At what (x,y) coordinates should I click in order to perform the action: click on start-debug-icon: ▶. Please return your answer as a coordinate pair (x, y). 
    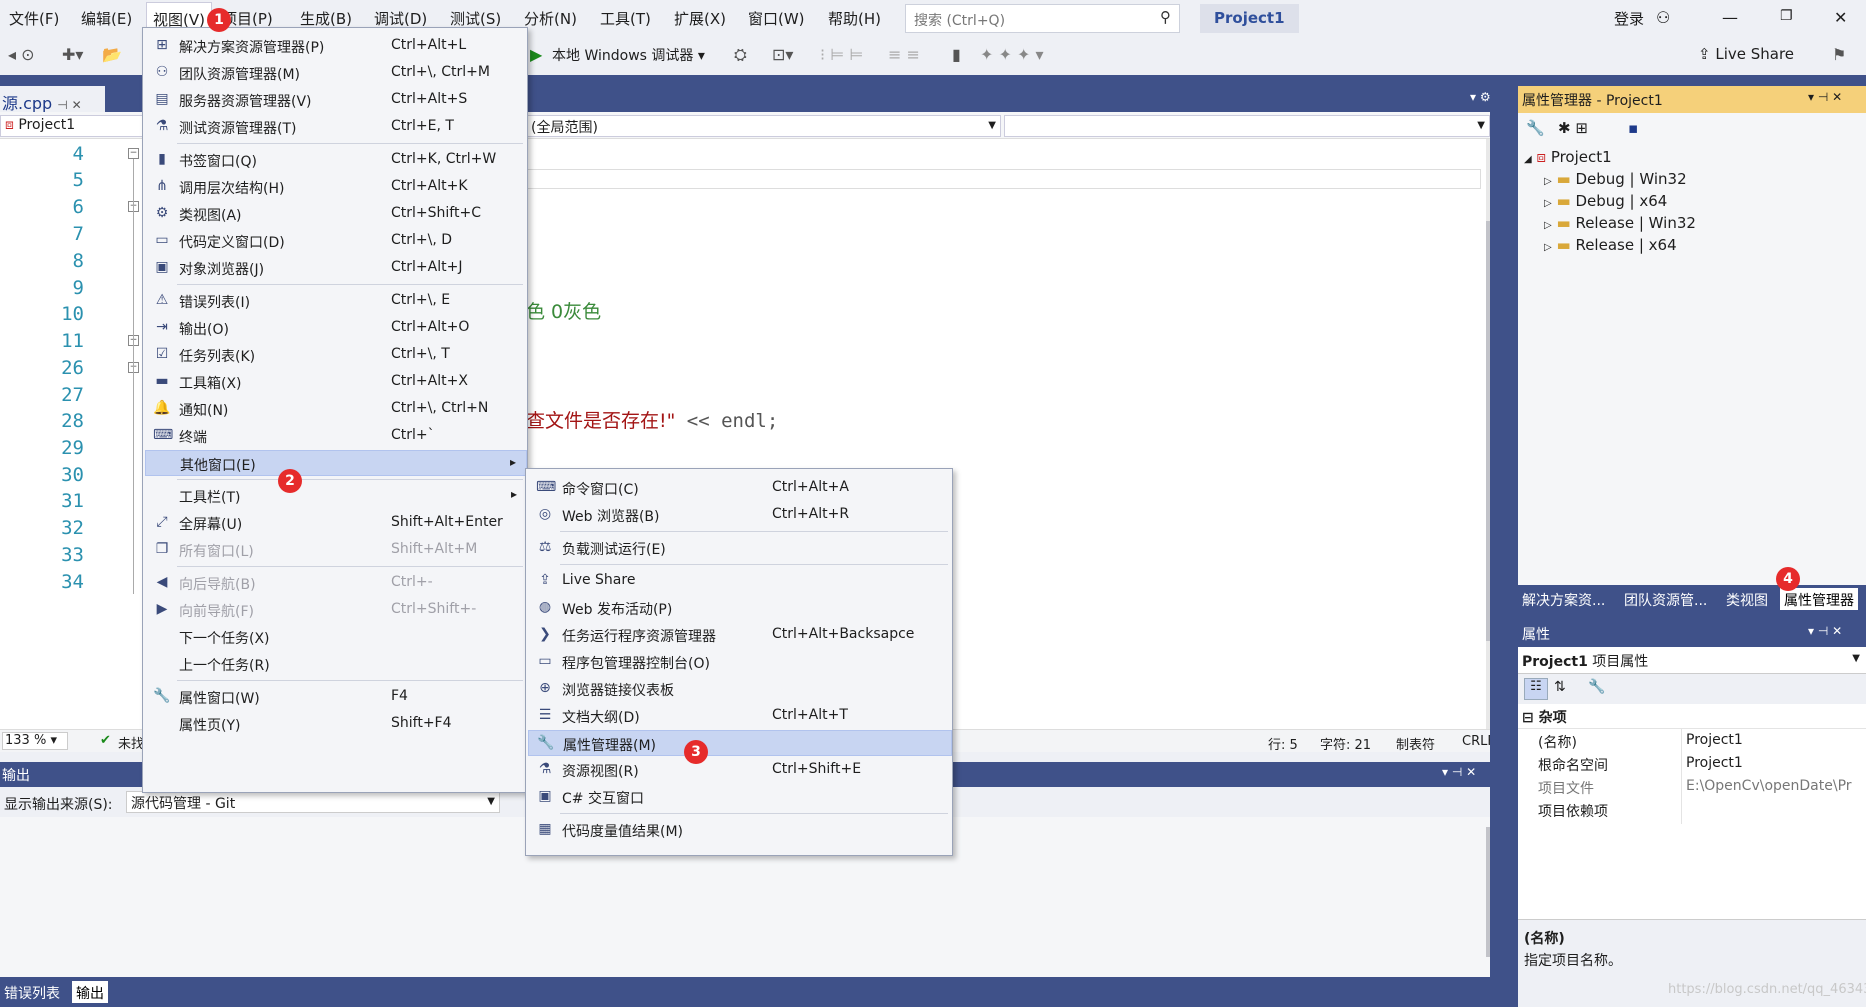
    Looking at the image, I should click on (536, 54).